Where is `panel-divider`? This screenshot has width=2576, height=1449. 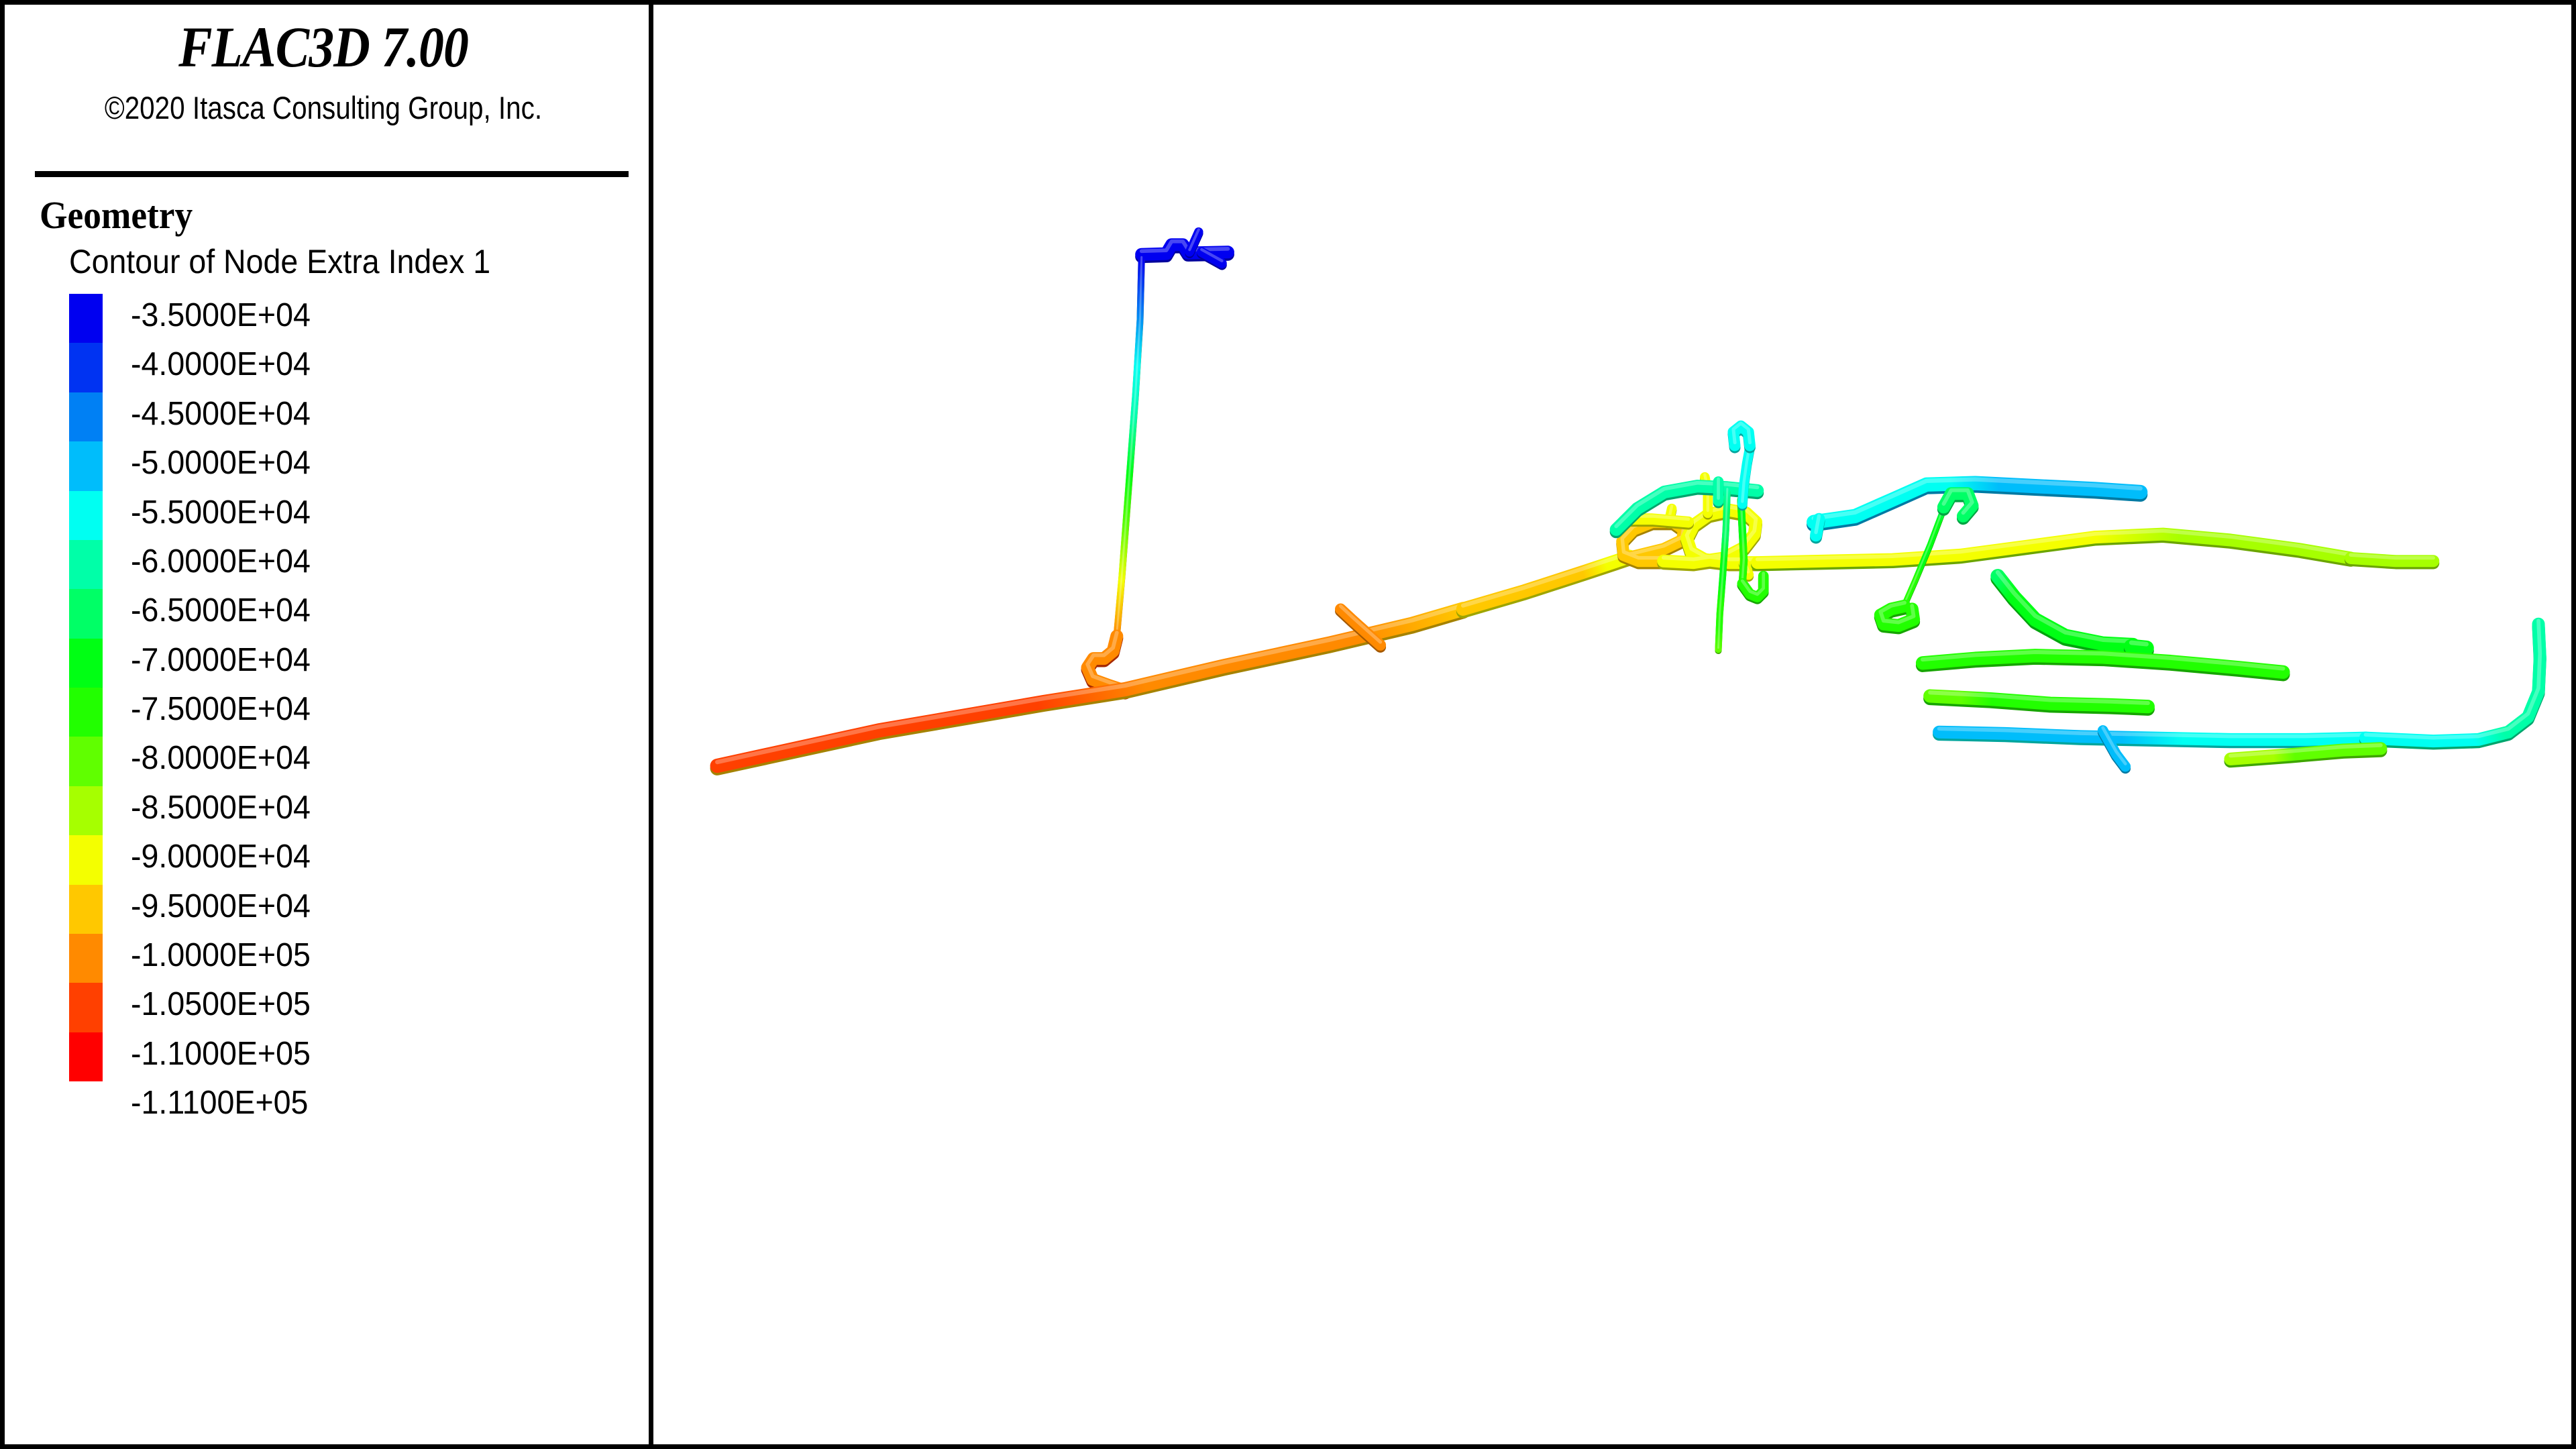 panel-divider is located at coordinates (651, 724).